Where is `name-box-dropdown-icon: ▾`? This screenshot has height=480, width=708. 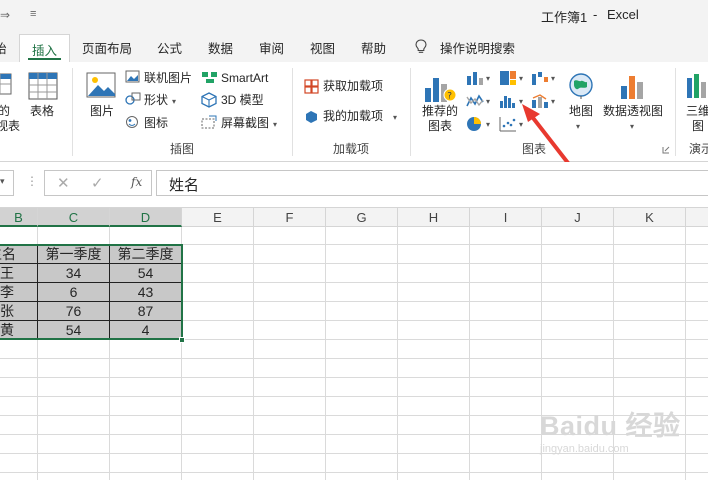
name-box-dropdown-icon: ▾ is located at coordinates (2, 181).